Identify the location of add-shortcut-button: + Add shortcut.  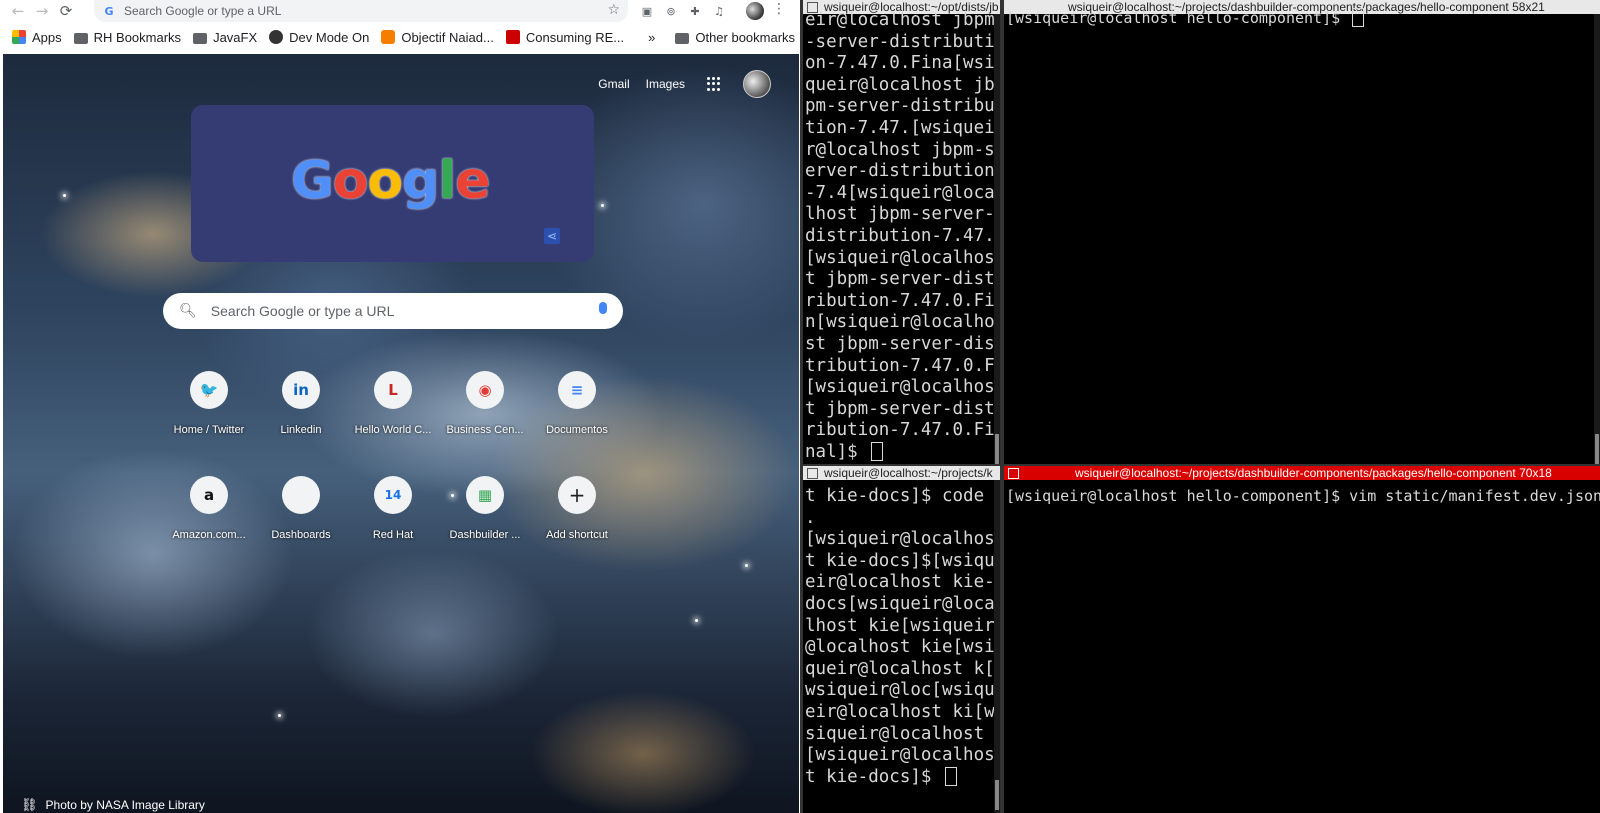
(577, 508).